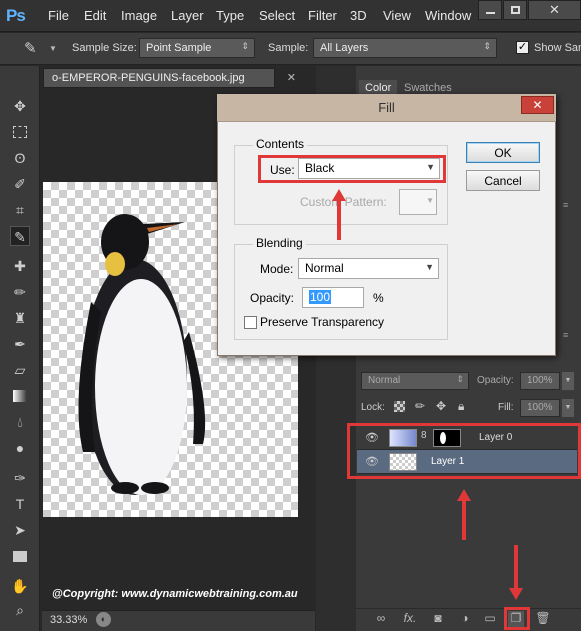  Describe the element at coordinates (373, 407) in the screenshot. I see `lock-label: Lock:` at that location.